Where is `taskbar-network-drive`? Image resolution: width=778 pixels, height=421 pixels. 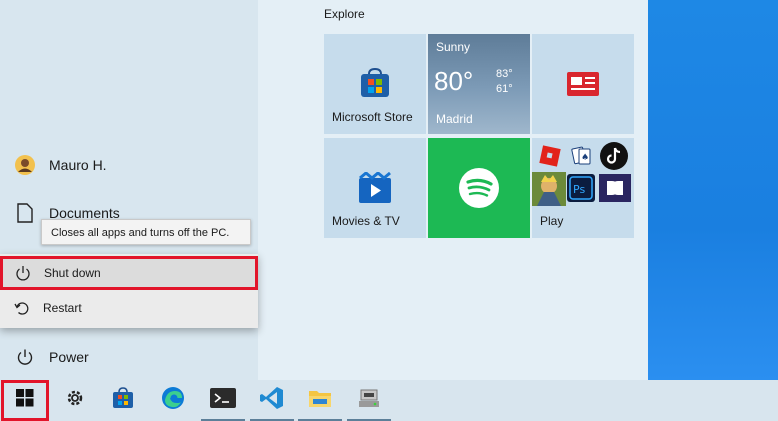 taskbar-network-drive is located at coordinates (369, 400).